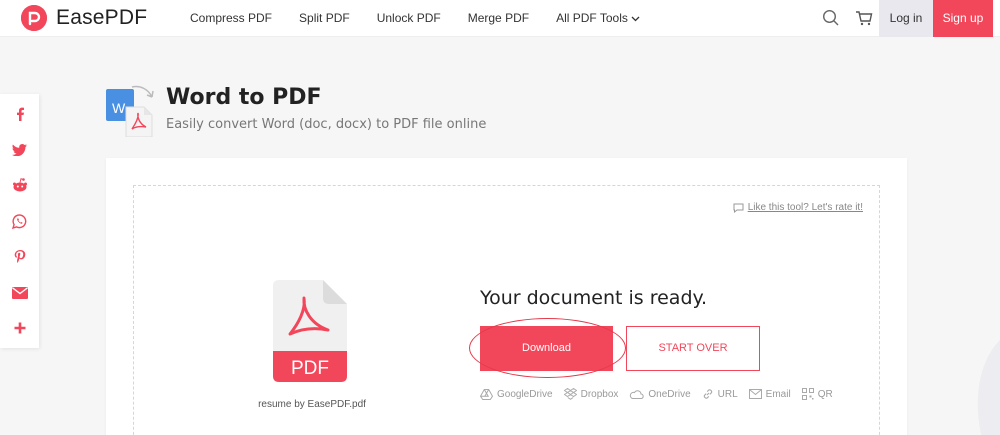  Describe the element at coordinates (963, 18) in the screenshot. I see `signup-button: Sign up` at that location.